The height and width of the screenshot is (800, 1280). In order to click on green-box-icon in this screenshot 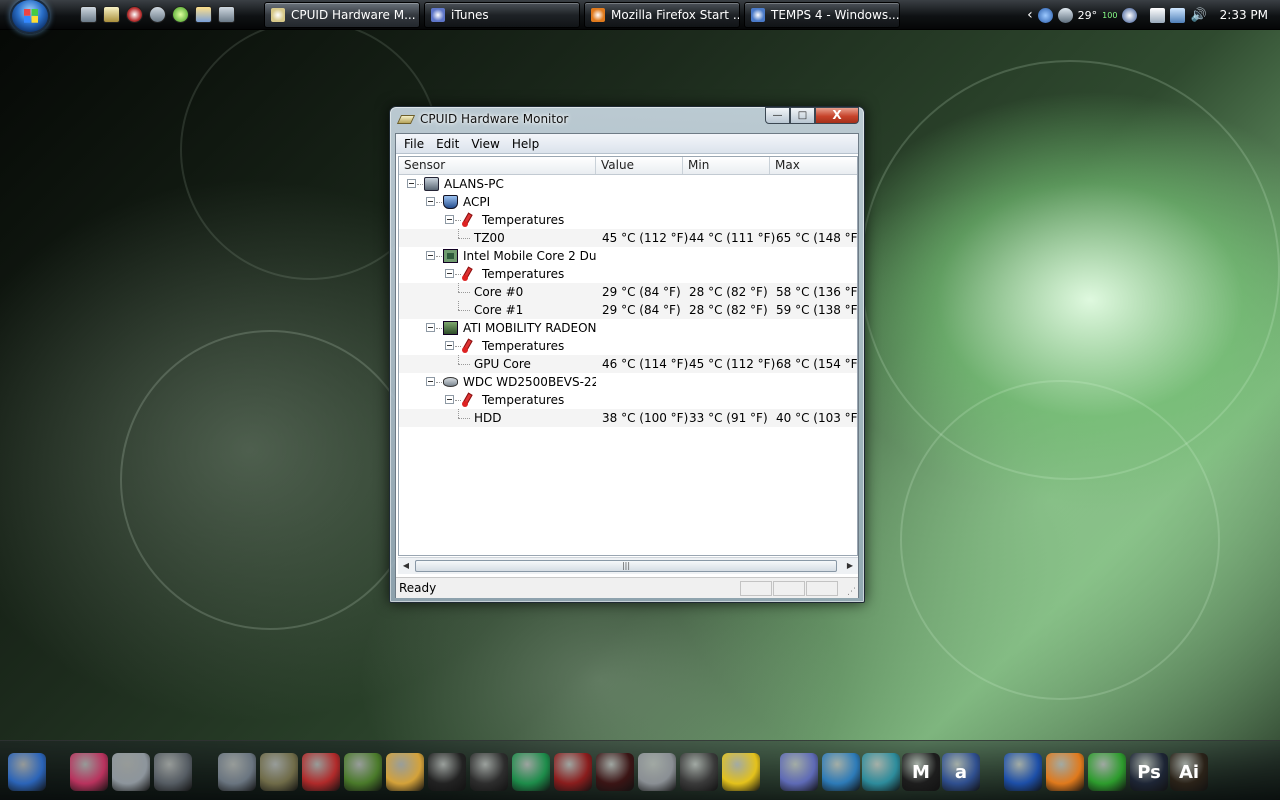, I will do `click(531, 772)`.